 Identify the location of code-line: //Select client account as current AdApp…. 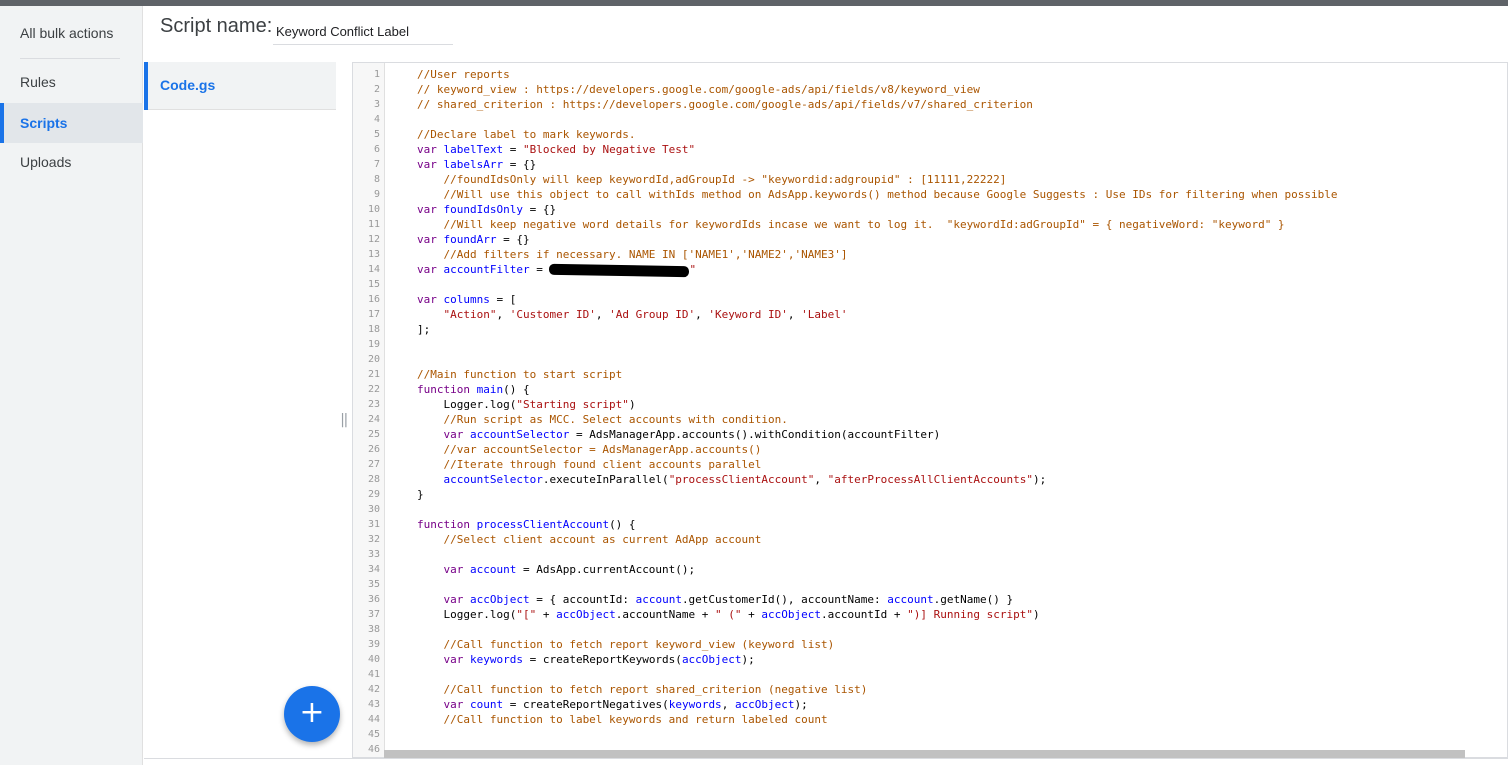
(589, 539).